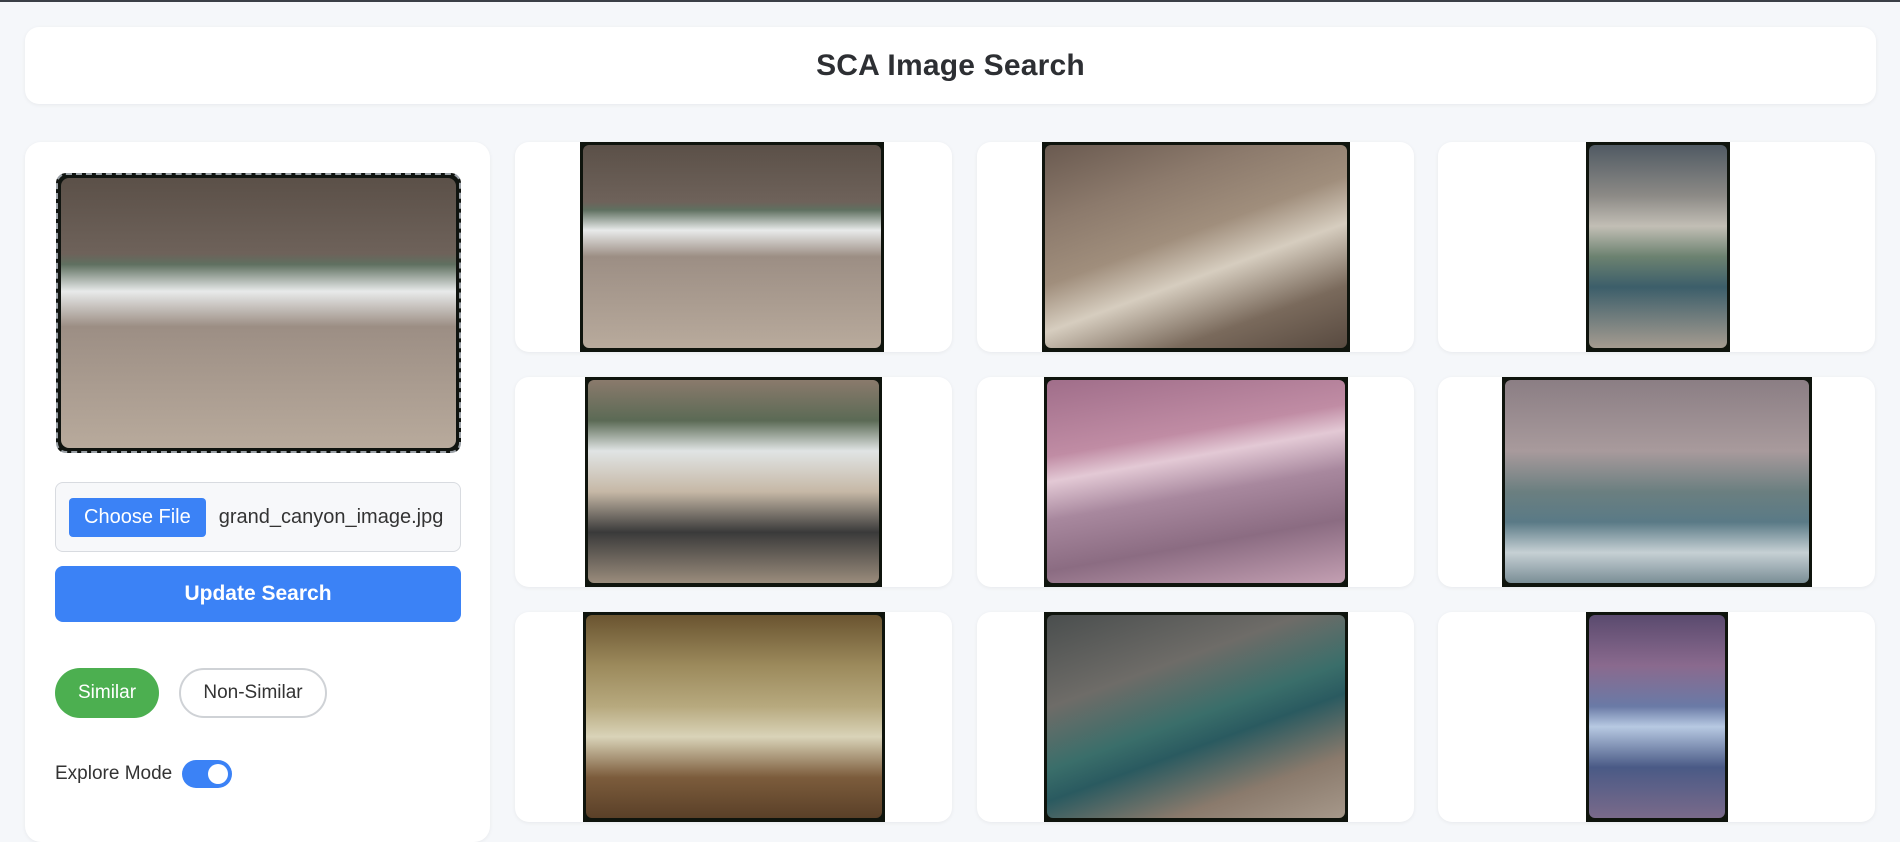  I want to click on explore-mode-switch, so click(207, 774).